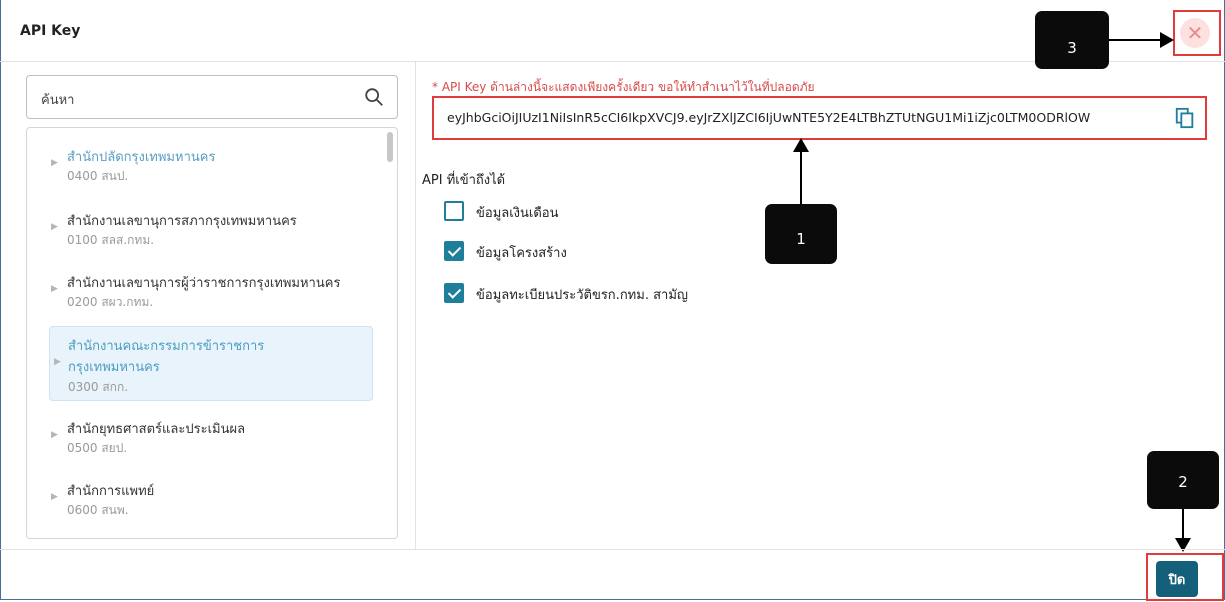 The width and height of the screenshot is (1225, 602). I want to click on close-icon: ✕, so click(1195, 33).